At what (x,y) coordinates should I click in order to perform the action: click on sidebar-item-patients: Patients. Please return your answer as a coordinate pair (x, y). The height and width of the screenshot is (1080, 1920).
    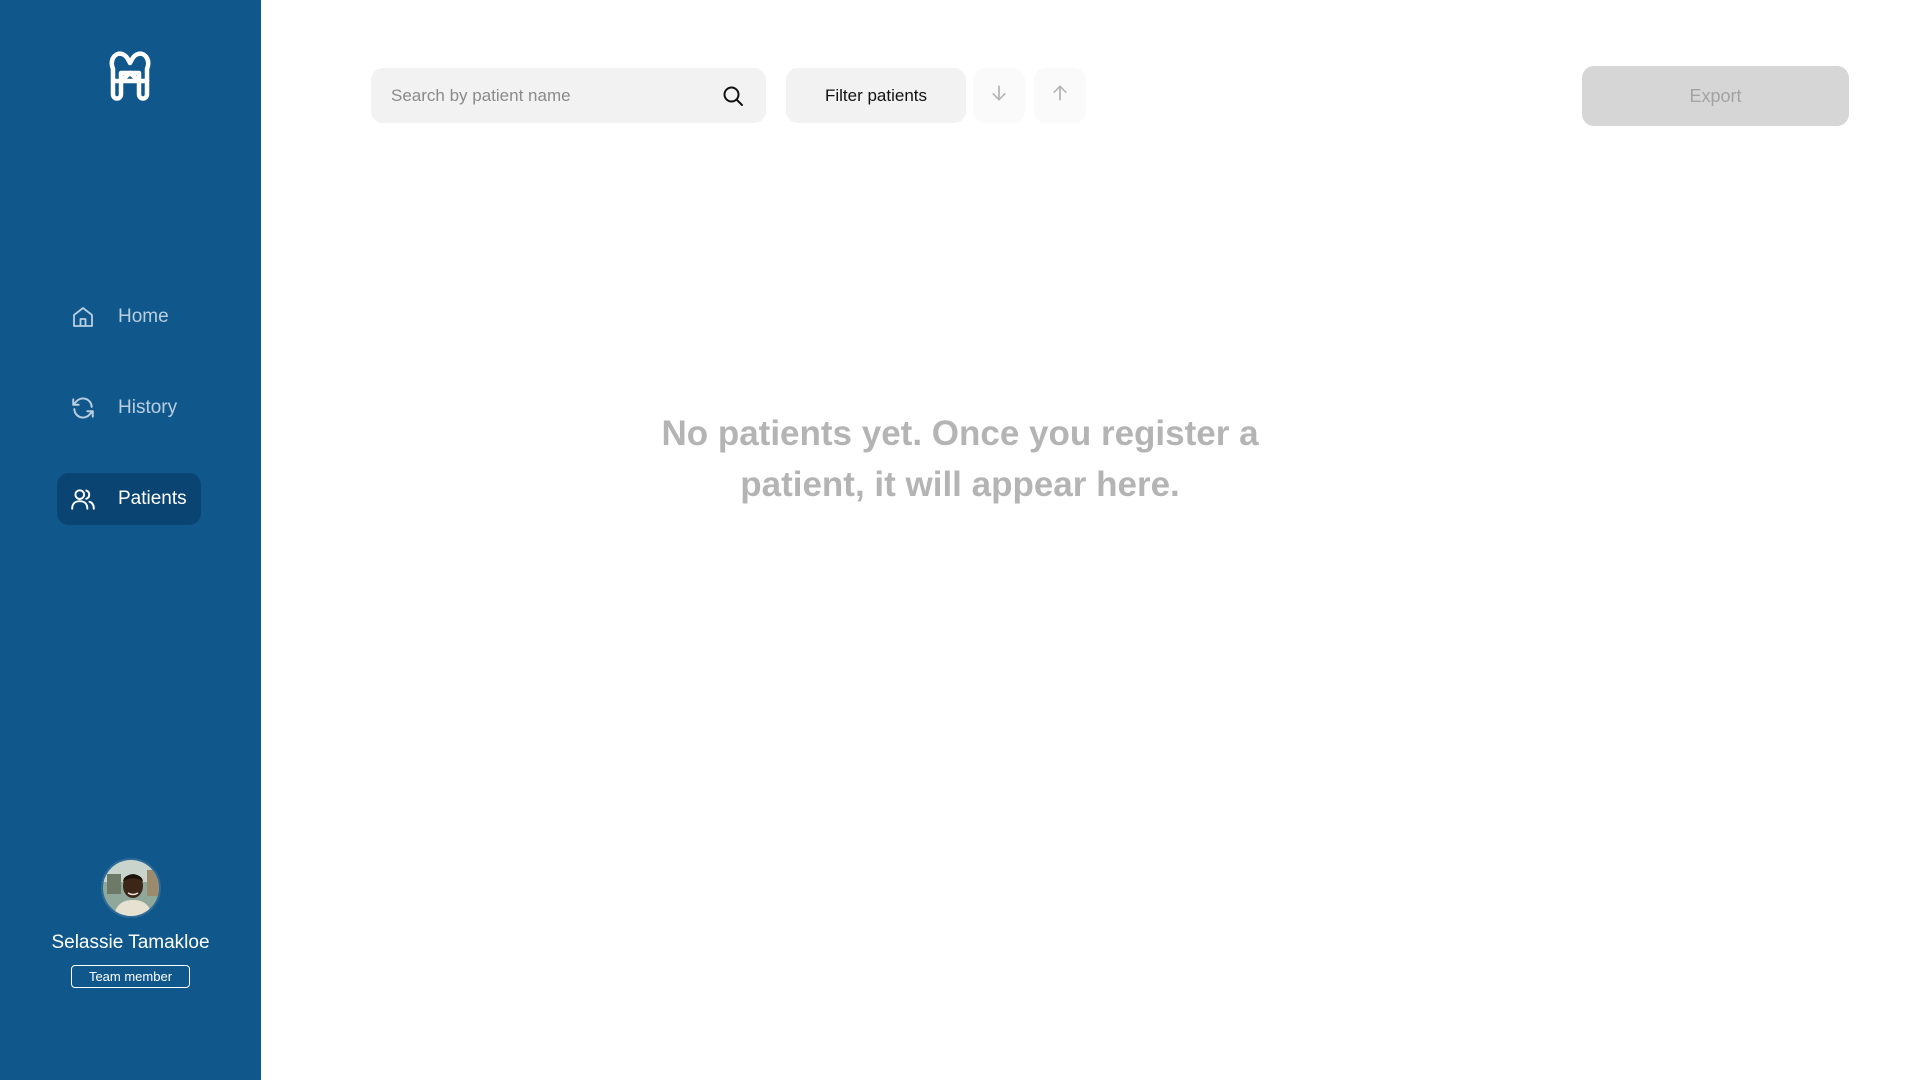
    Looking at the image, I should click on (129, 499).